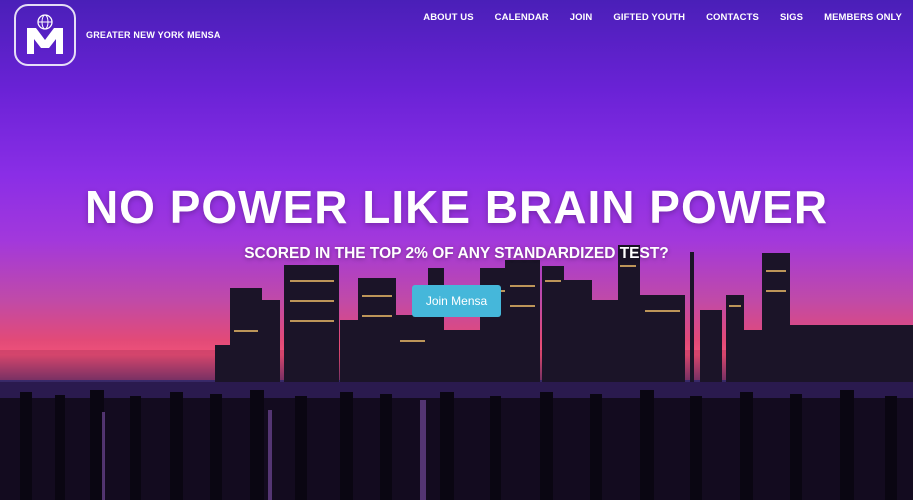  I want to click on mensa-logo-icon, so click(45, 35).